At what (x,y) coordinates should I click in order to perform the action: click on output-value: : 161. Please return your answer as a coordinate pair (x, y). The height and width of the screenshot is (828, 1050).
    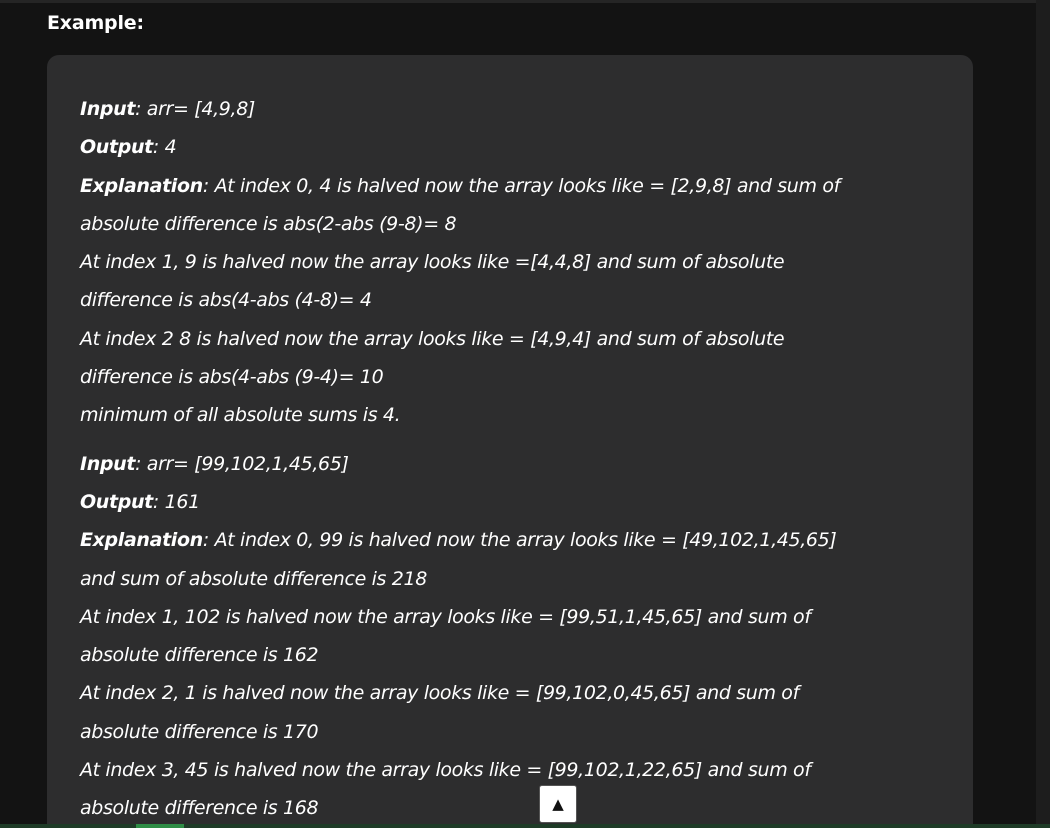
    Looking at the image, I should click on (176, 501).